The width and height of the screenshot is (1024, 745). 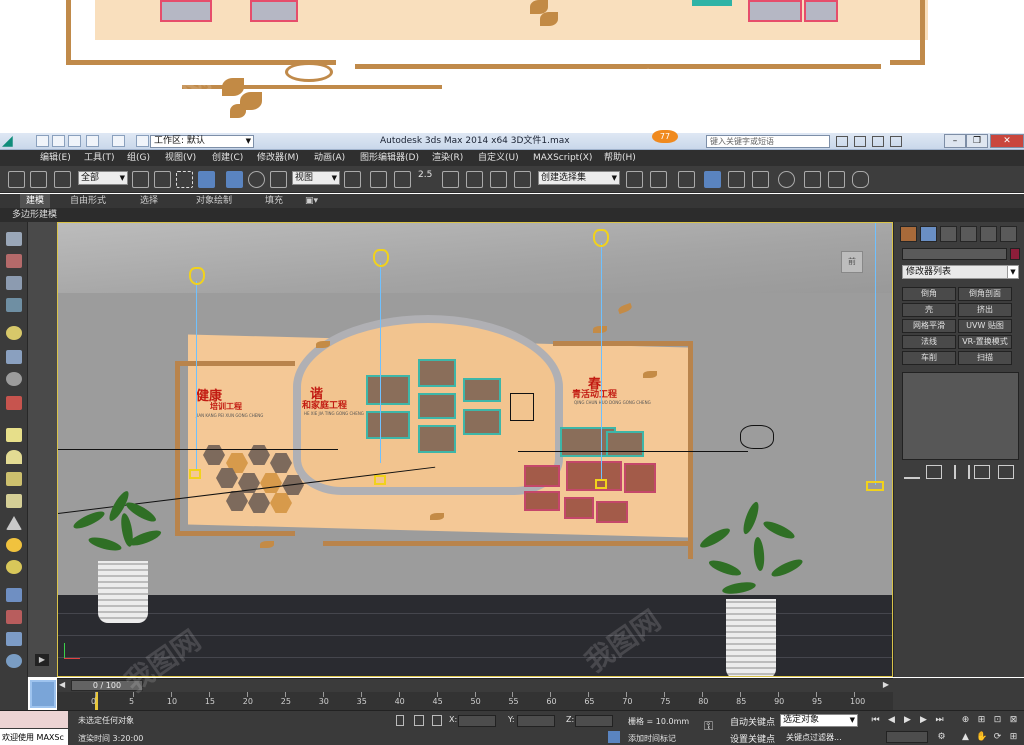 What do you see at coordinates (38, 179) in the screenshot?
I see `unlink-icon` at bounding box center [38, 179].